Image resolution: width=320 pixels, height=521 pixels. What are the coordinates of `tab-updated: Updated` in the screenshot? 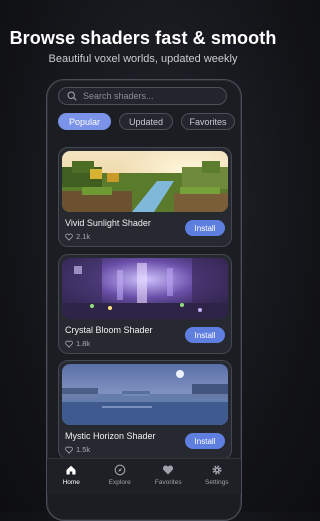 It's located at (146, 121).